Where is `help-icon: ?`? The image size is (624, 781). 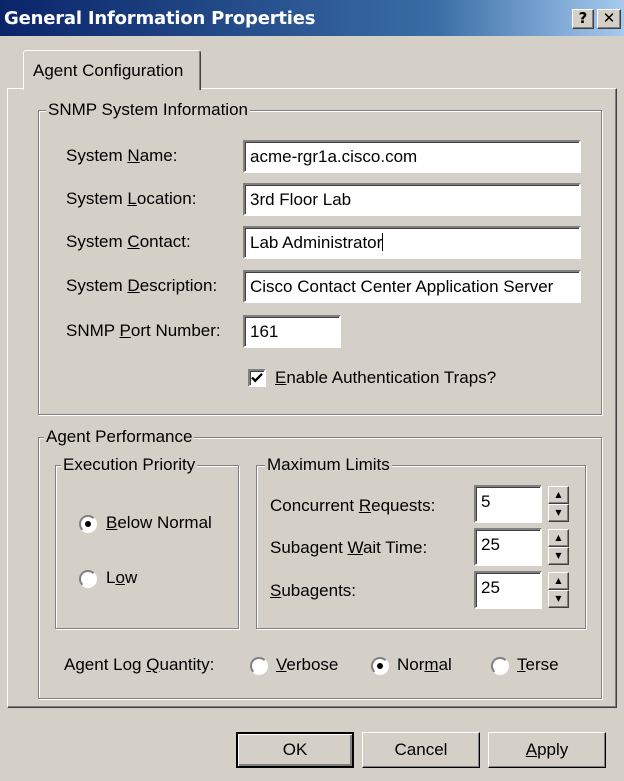
help-icon: ? is located at coordinates (583, 18).